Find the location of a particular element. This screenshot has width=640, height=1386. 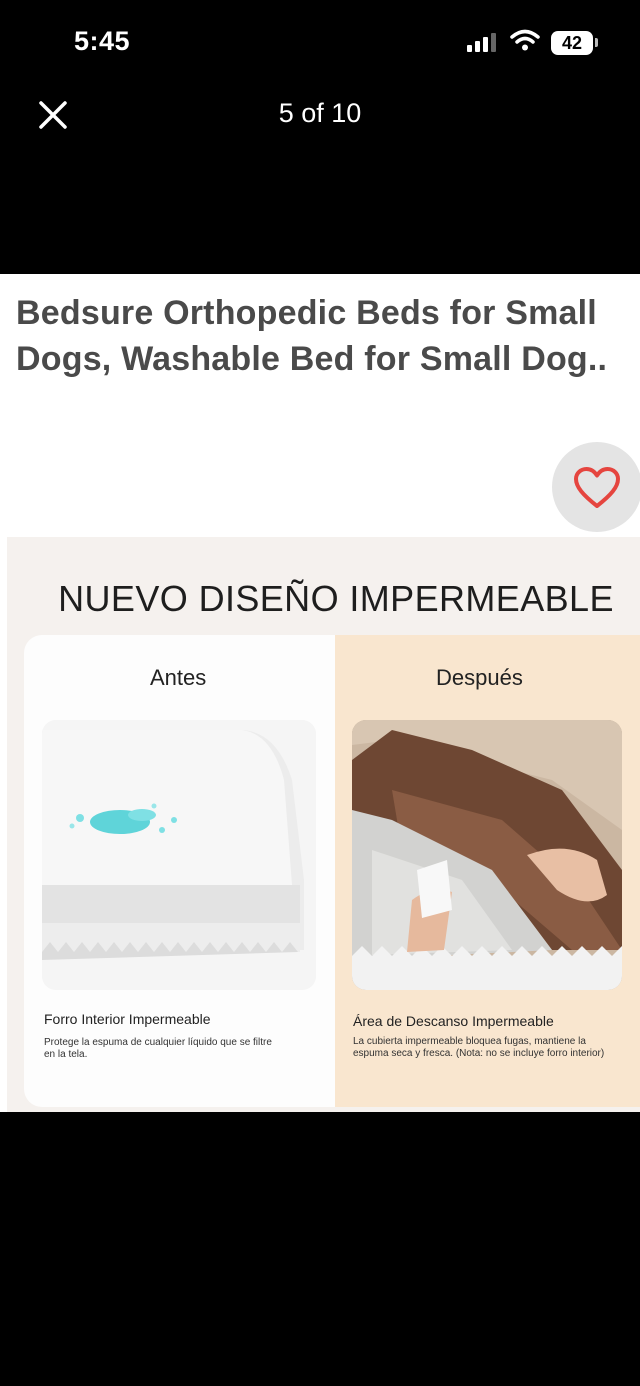

before-heading: Antes is located at coordinates (178, 677).